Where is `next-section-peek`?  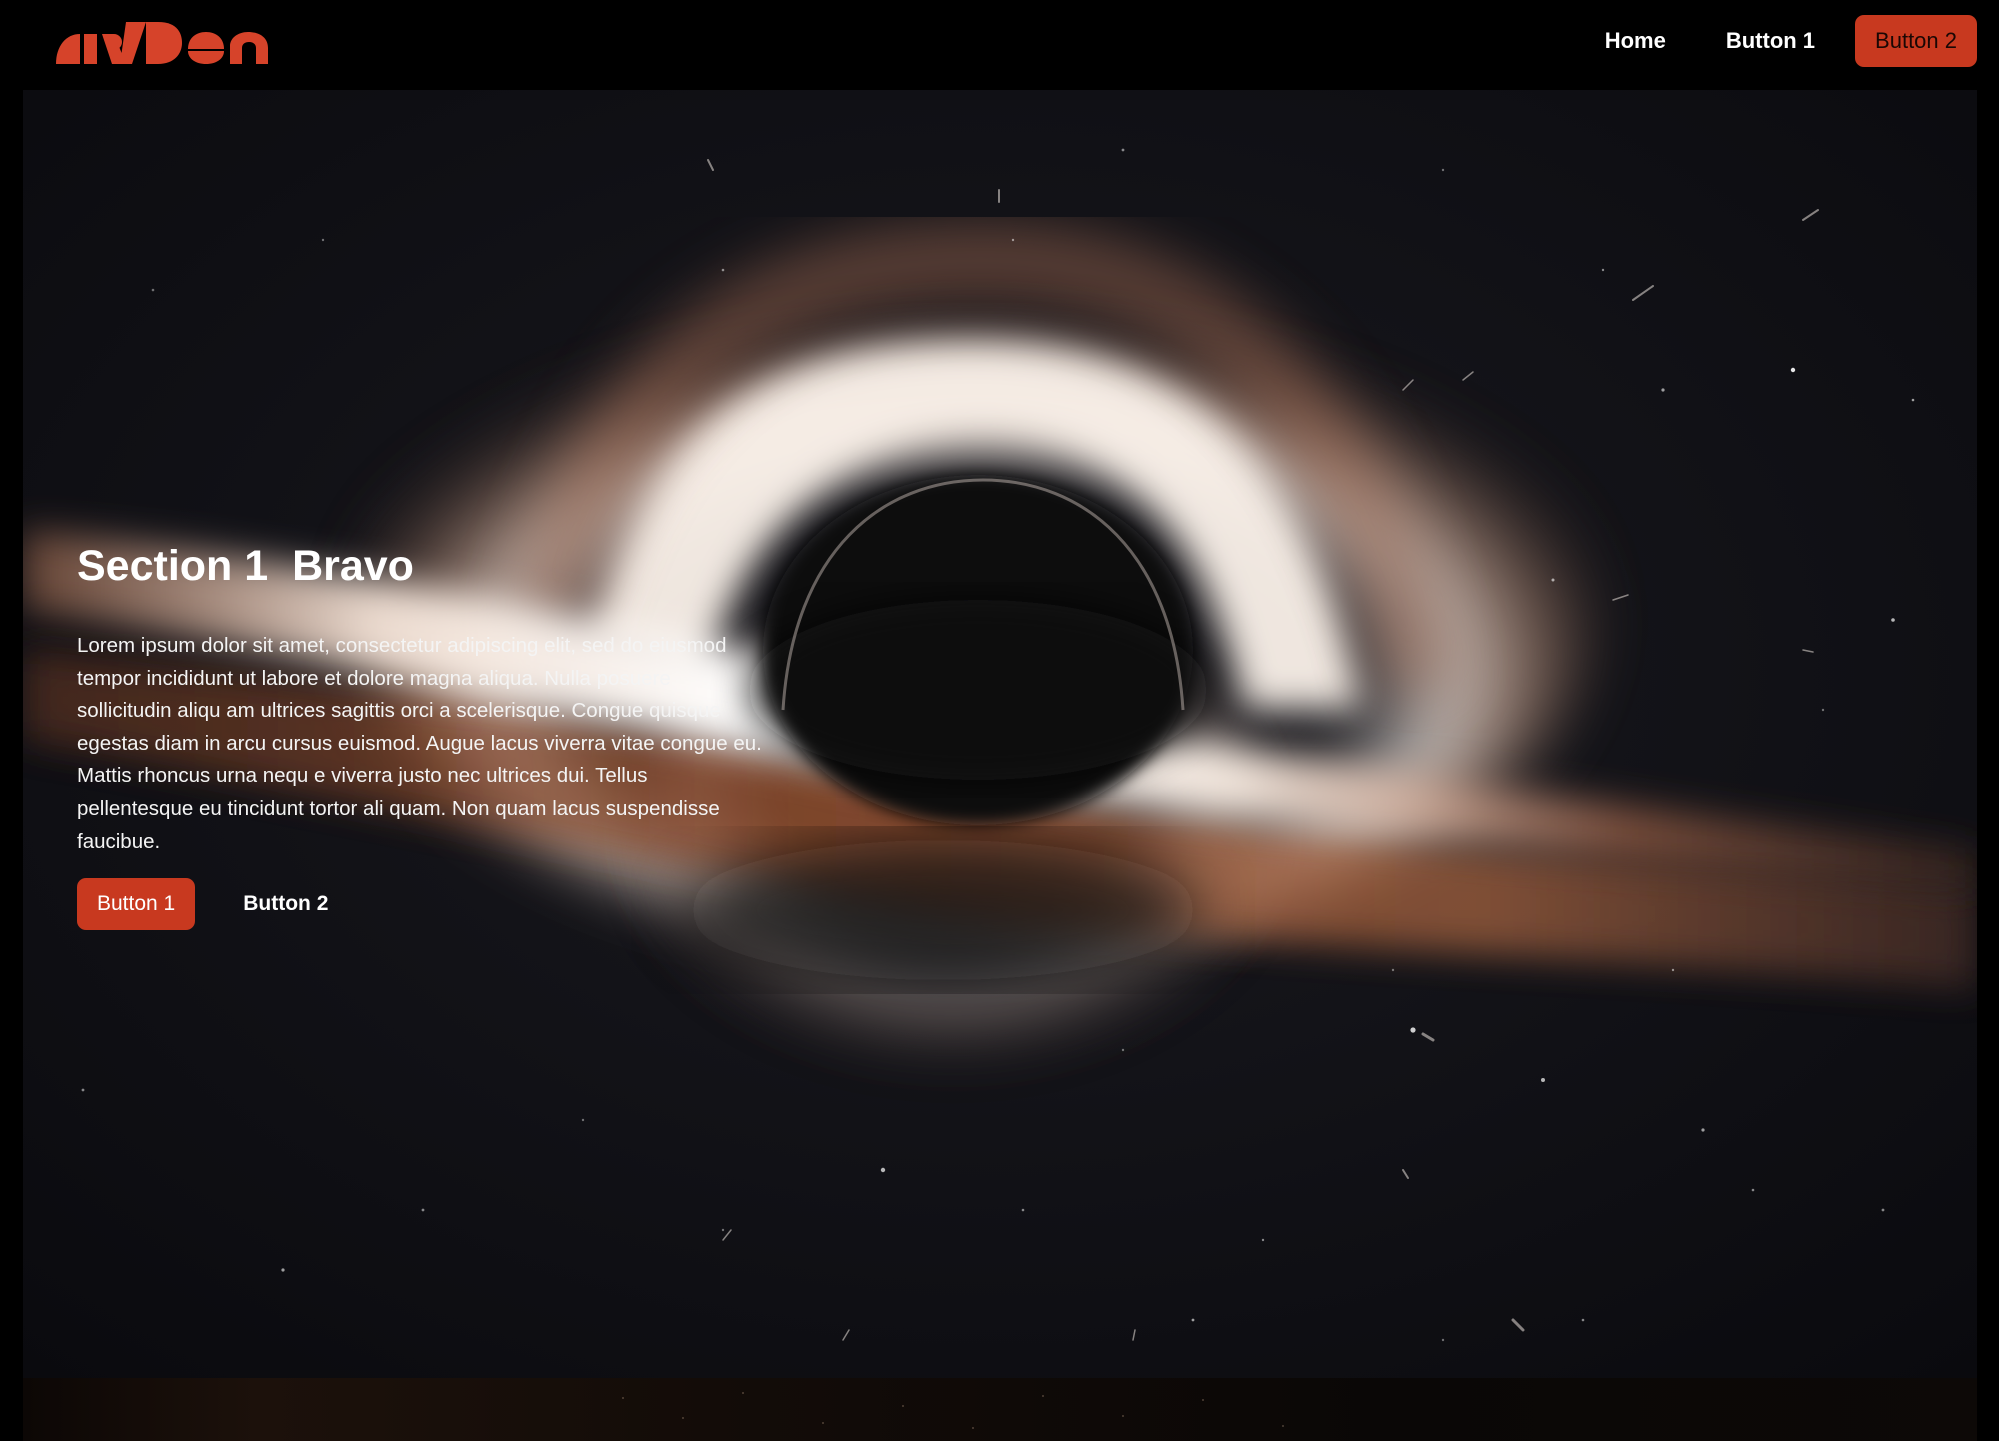
next-section-peek is located at coordinates (1000, 1409).